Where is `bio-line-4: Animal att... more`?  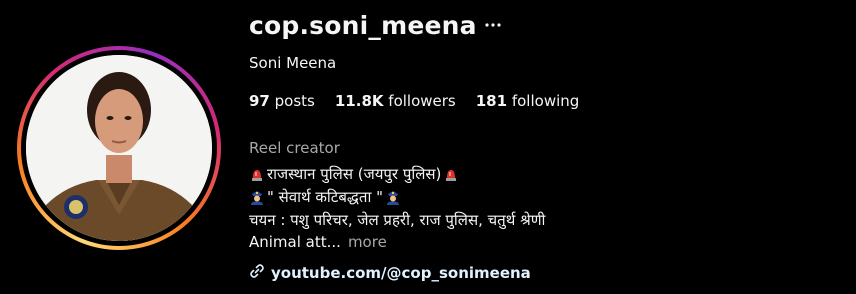
bio-line-4: Animal att... more is located at coordinates (318, 242).